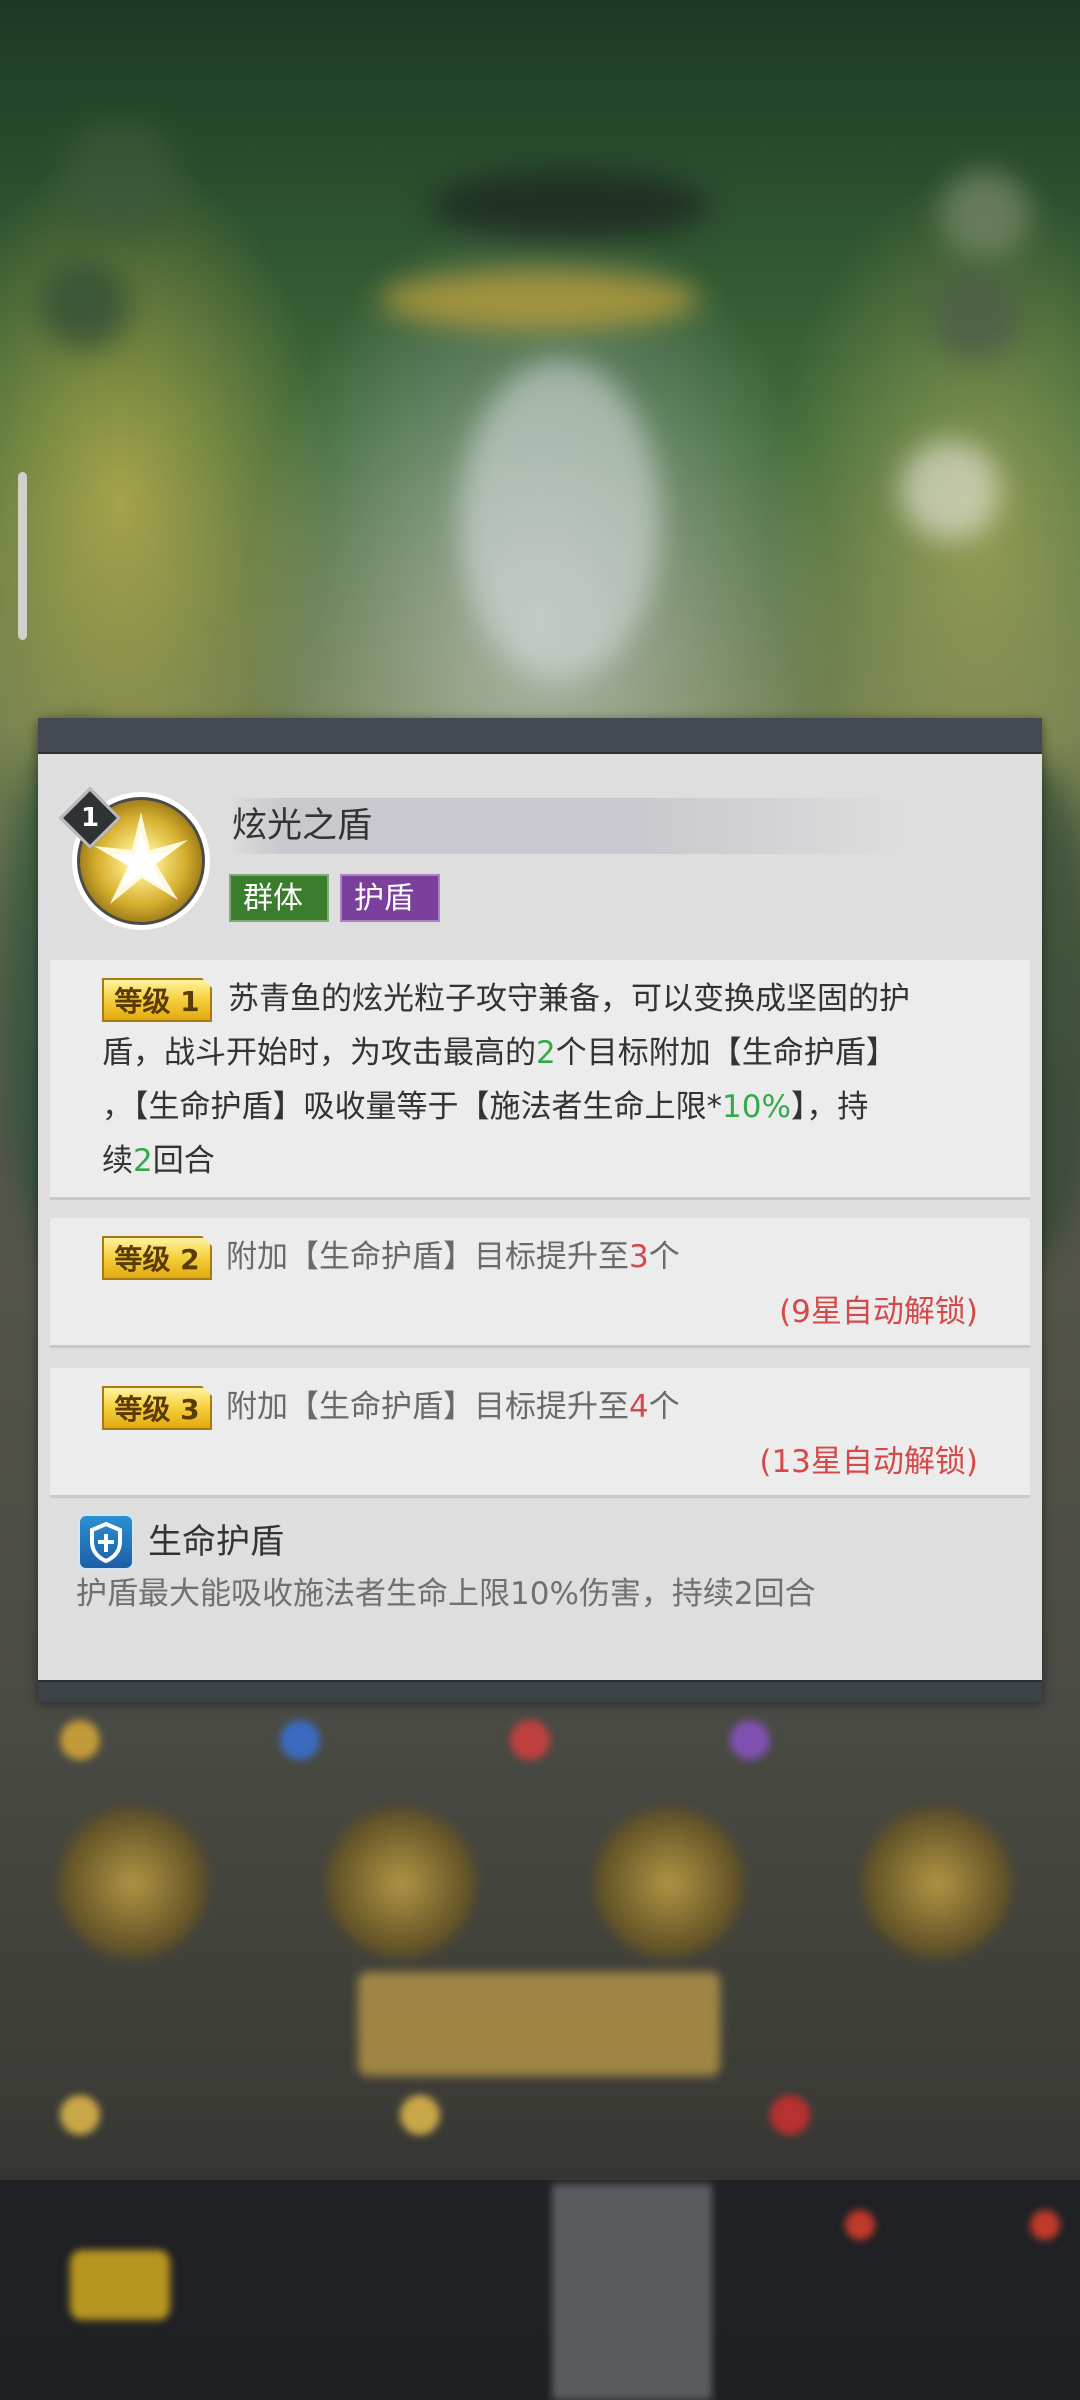 This screenshot has height=2400, width=1080. What do you see at coordinates (726, 1053) in the screenshot?
I see `text-segment: 个目标附加【生命护盾】` at bounding box center [726, 1053].